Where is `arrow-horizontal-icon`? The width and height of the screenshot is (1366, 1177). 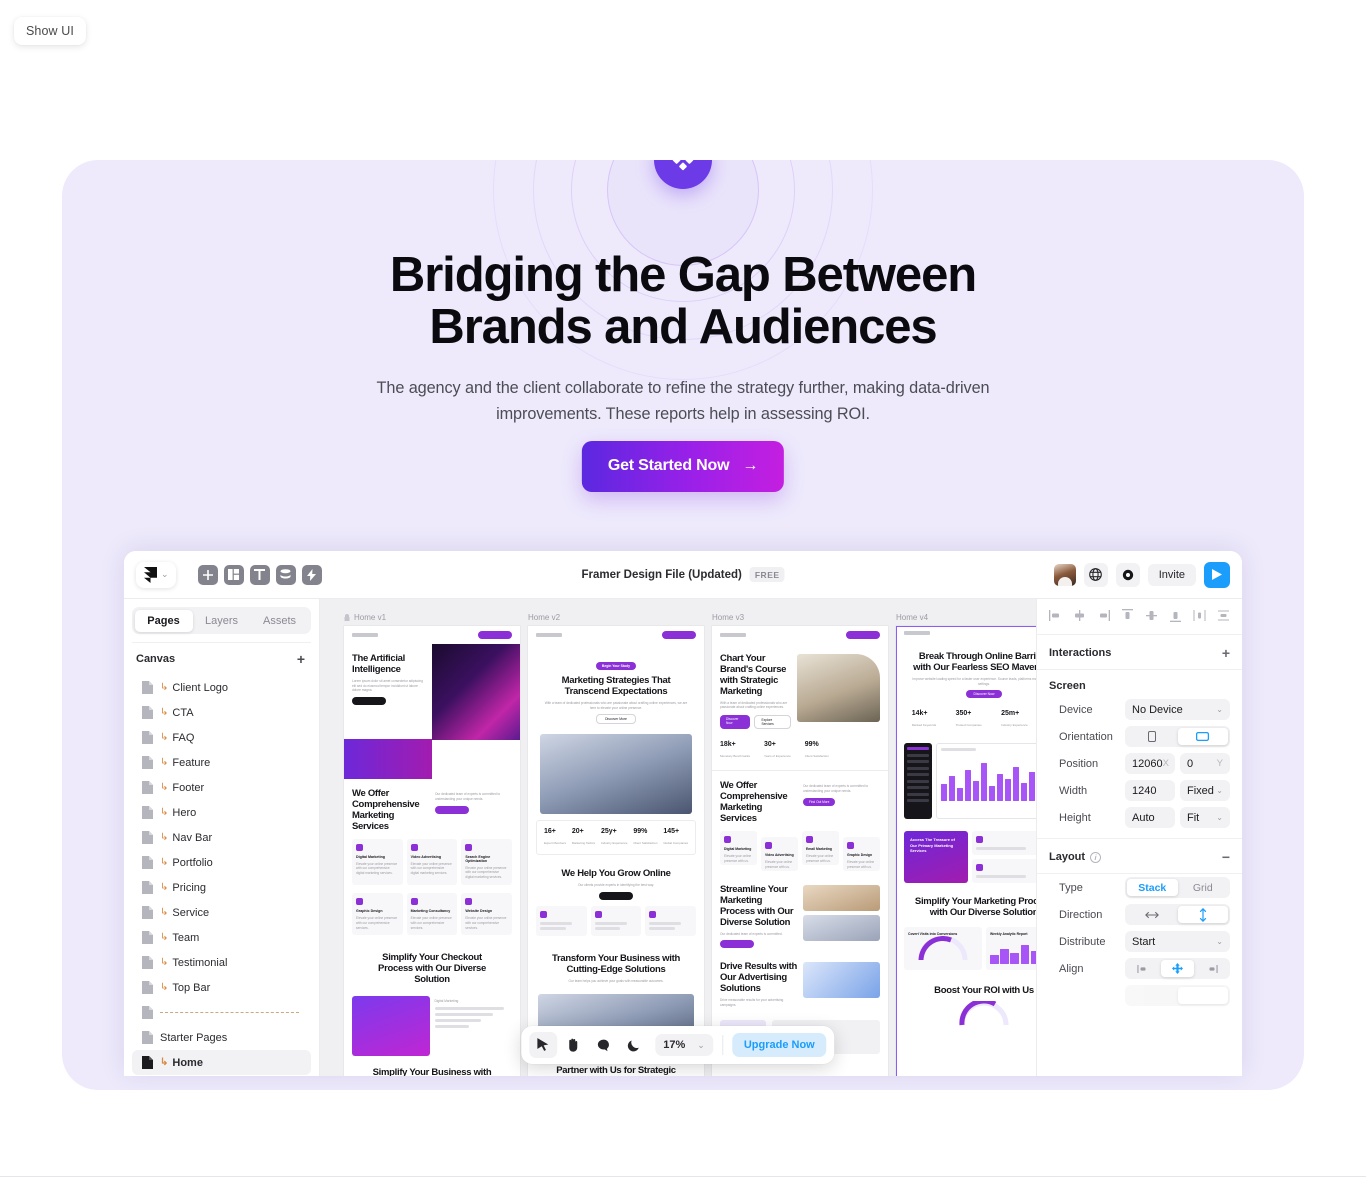
arrow-horizontal-icon is located at coordinates (1152, 914).